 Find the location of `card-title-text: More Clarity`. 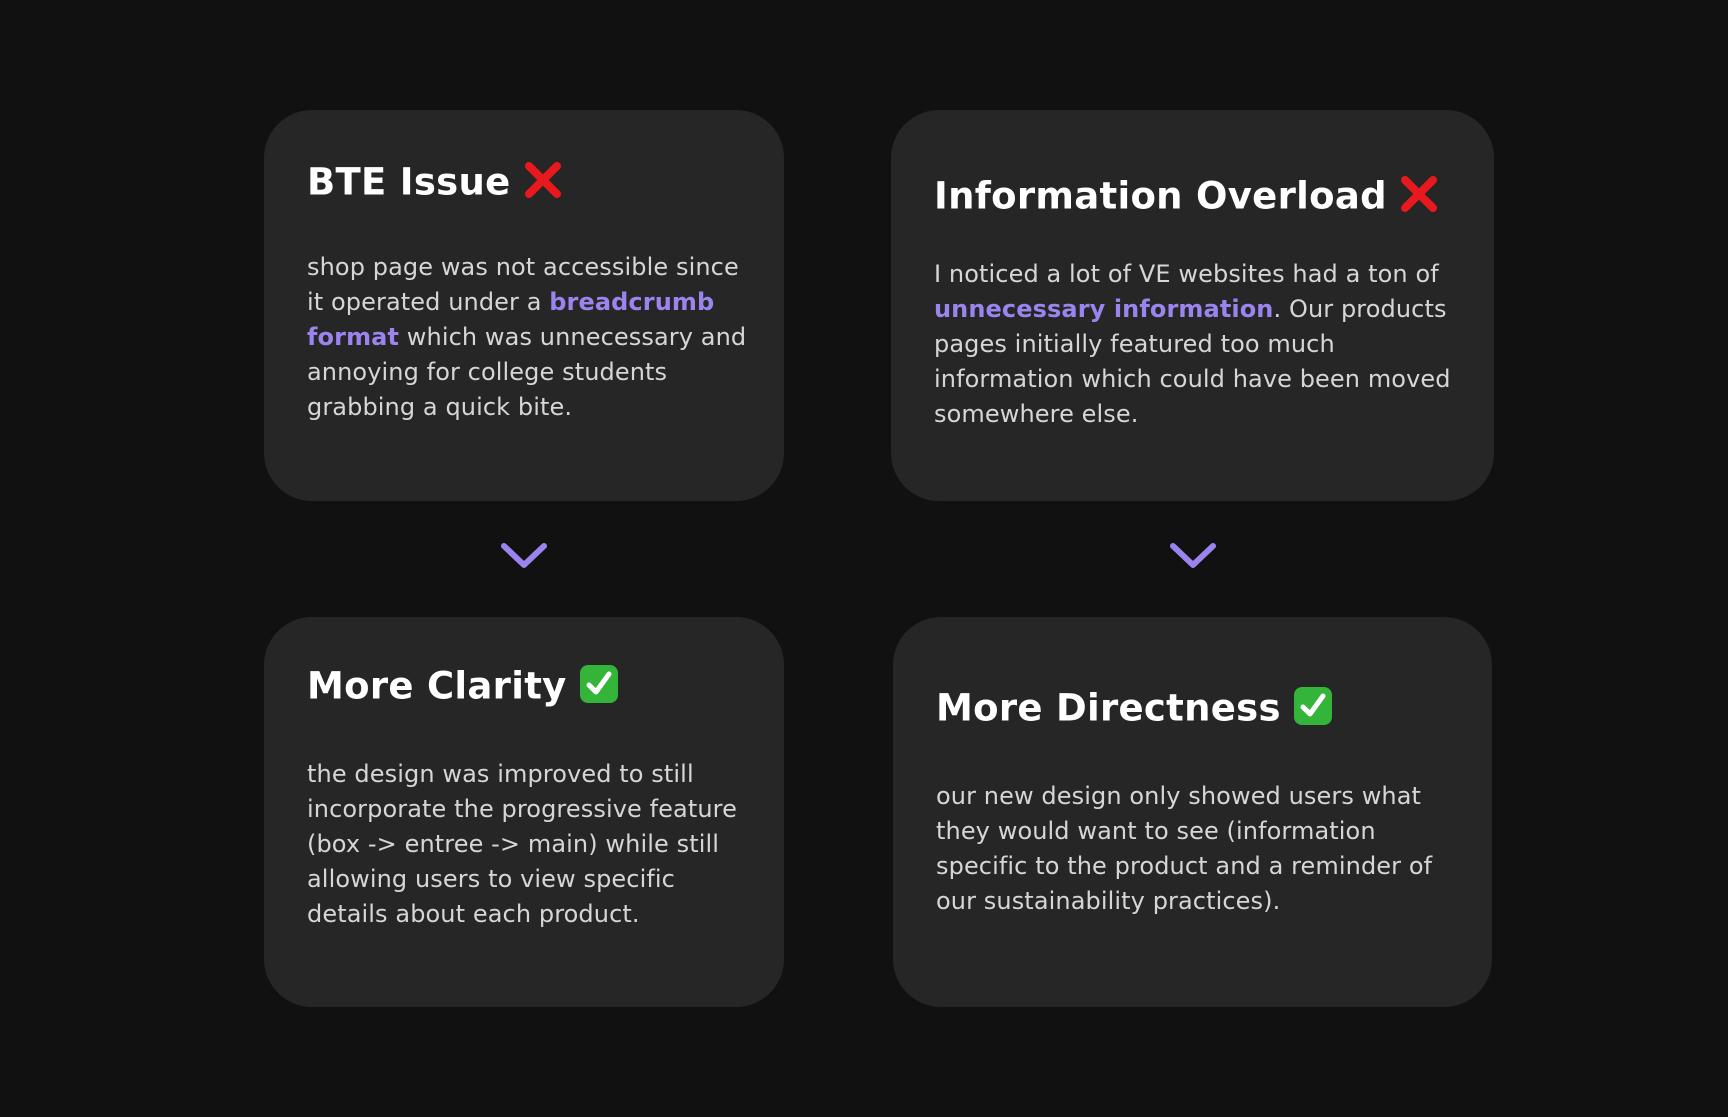

card-title-text: More Clarity is located at coordinates (437, 686).